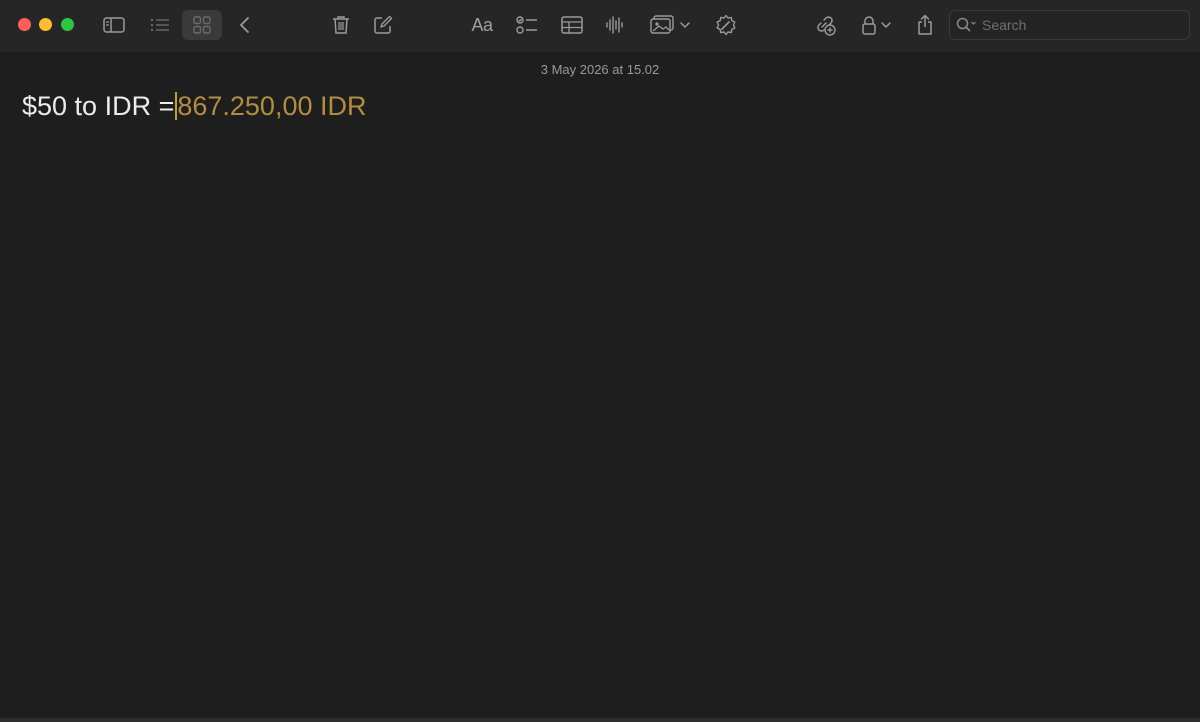  I want to click on trash-icon, so click(341, 25).